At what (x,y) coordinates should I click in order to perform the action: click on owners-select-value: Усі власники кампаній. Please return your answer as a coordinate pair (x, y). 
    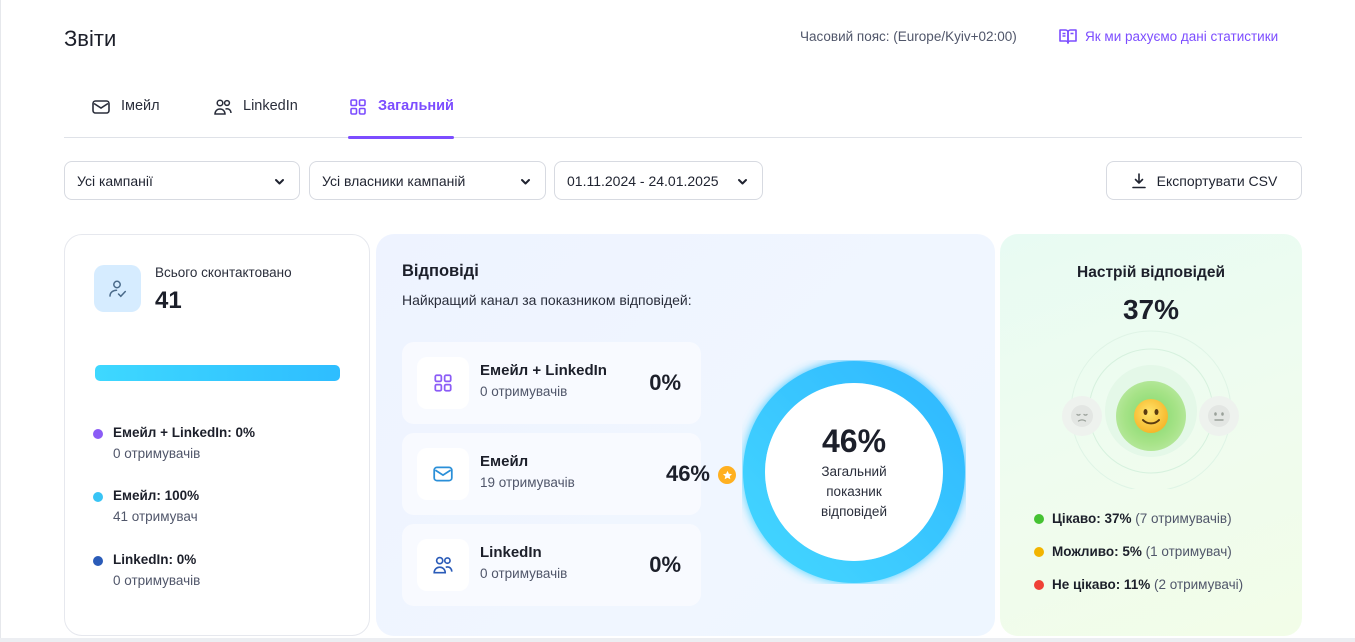
    Looking at the image, I should click on (394, 180).